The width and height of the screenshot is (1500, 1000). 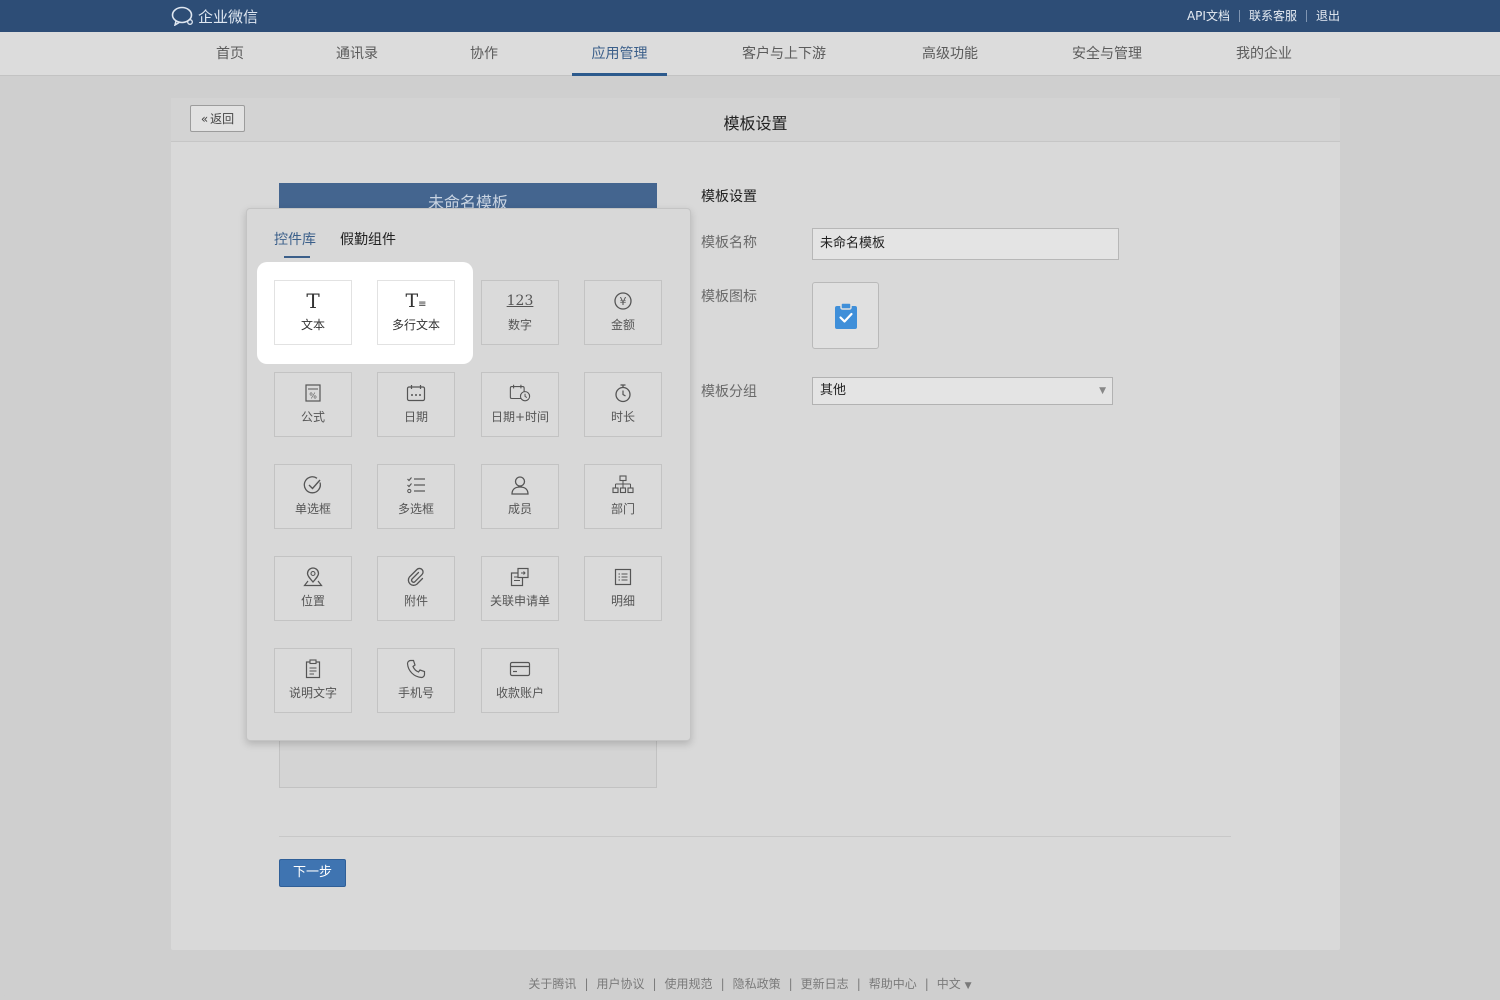 What do you see at coordinates (312, 509) in the screenshot?
I see `component-label: 单选框` at bounding box center [312, 509].